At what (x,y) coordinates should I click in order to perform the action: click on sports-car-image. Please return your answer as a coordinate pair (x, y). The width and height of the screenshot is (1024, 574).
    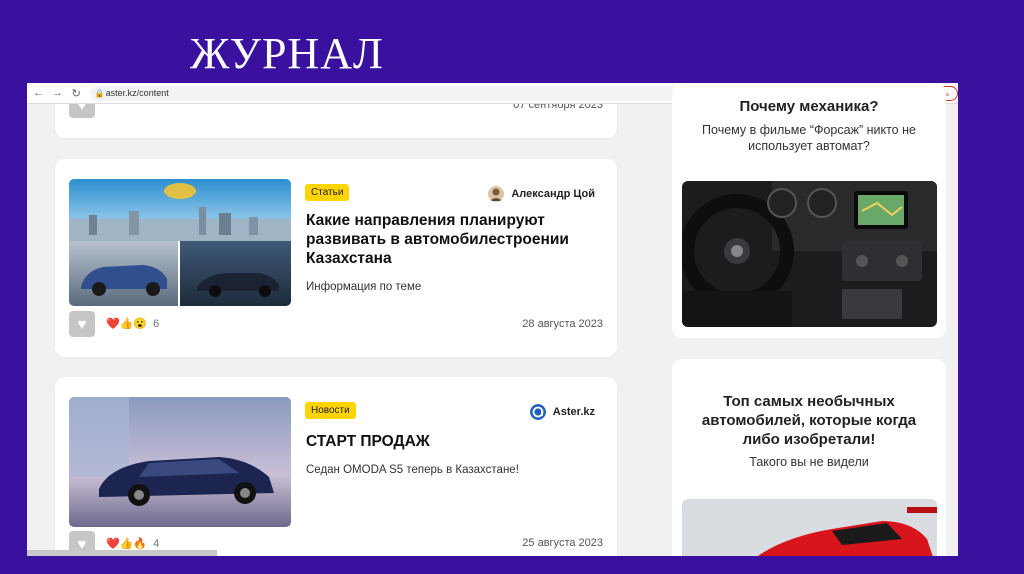
    Looking at the image, I should click on (809, 527).